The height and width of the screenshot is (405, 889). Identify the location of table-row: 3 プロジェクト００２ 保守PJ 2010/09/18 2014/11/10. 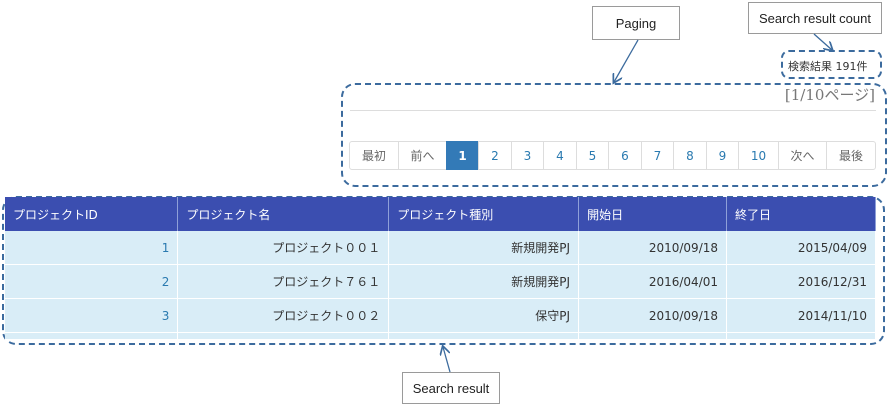
(440, 315).